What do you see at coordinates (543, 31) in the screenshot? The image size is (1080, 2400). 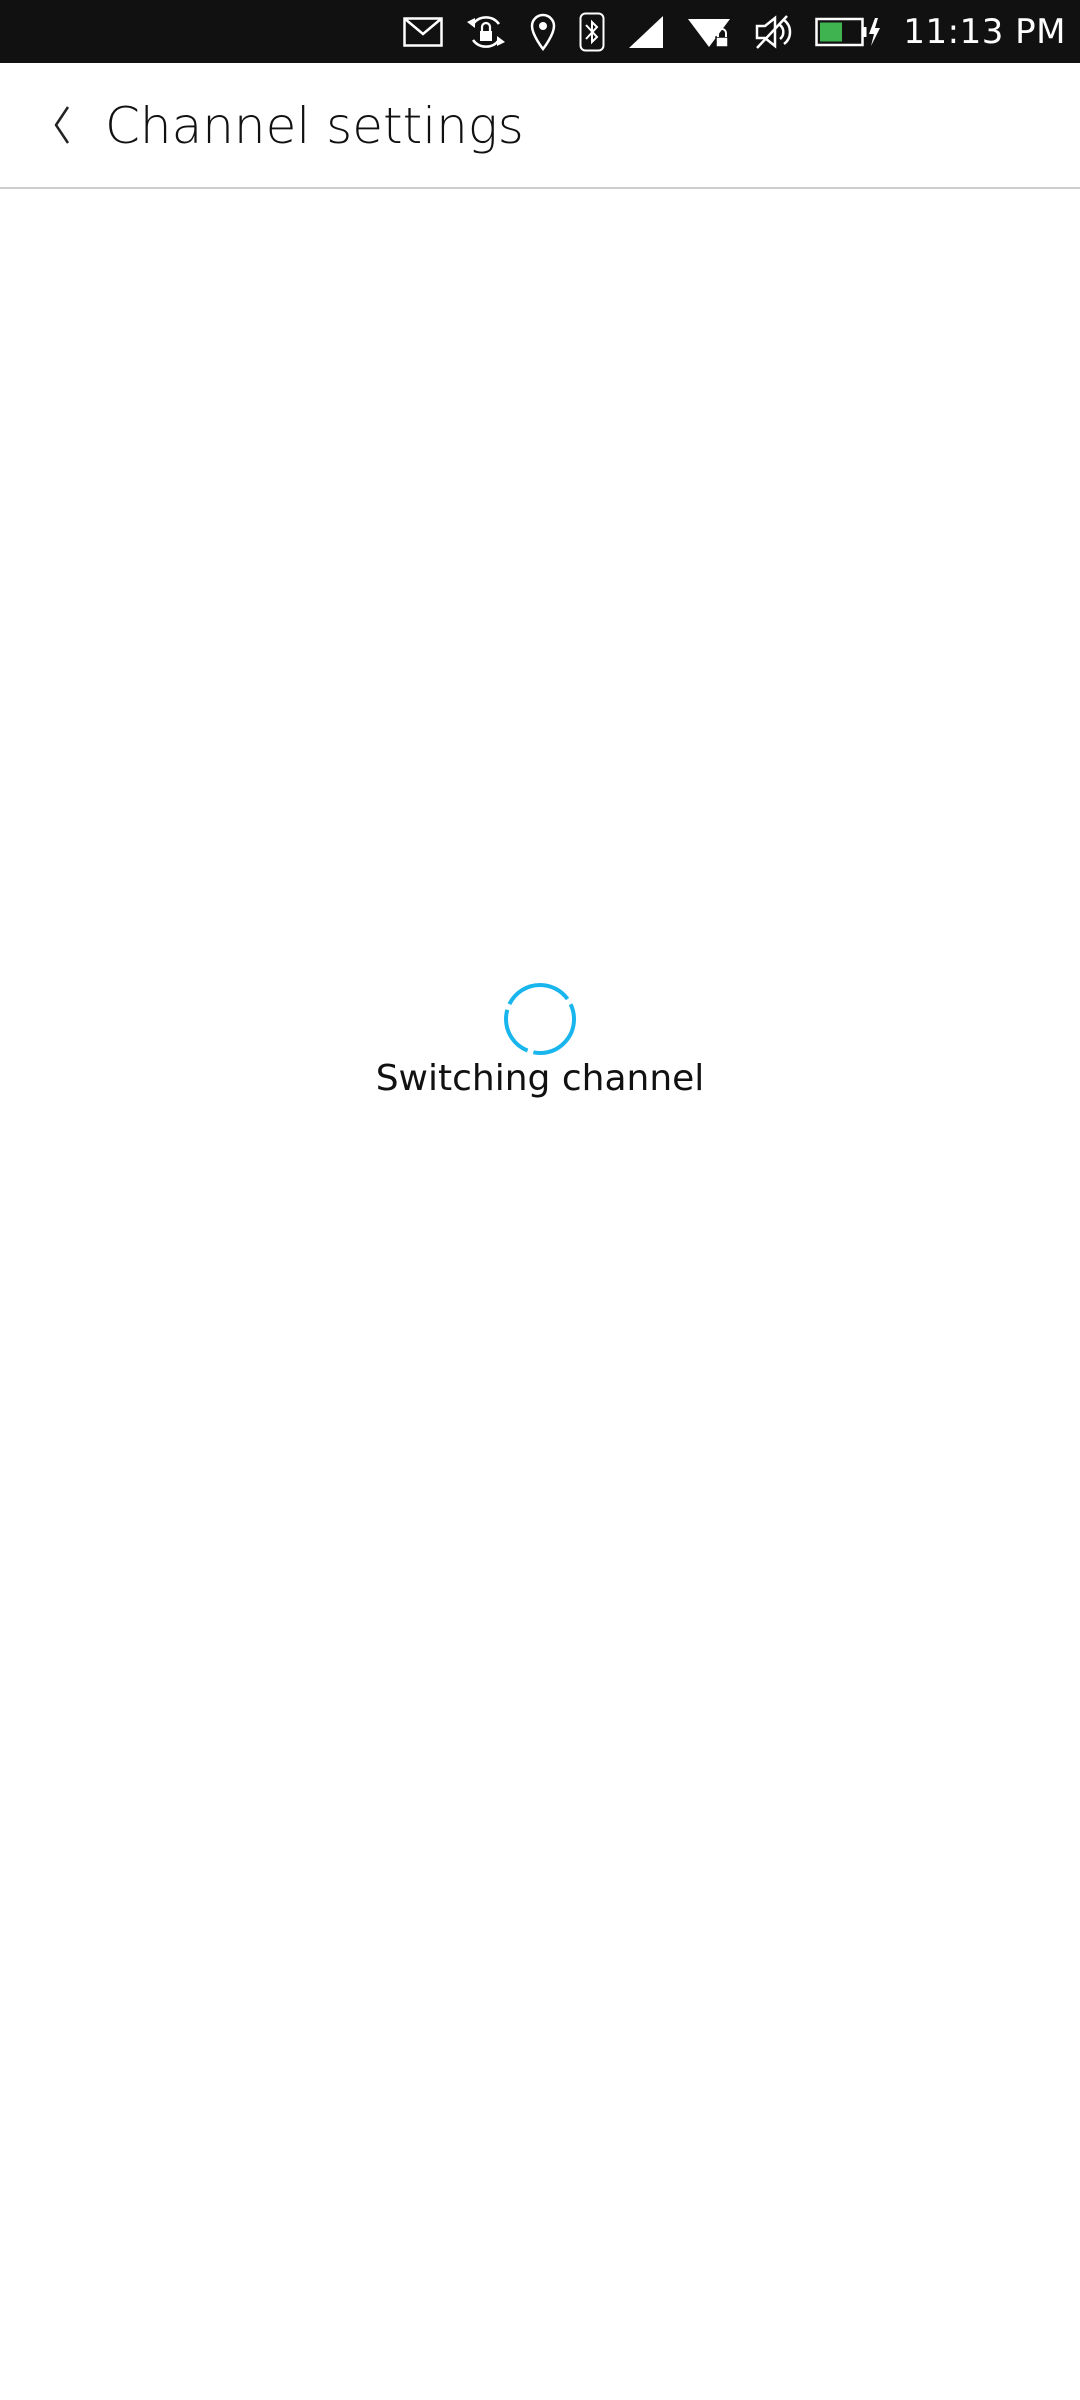 I see `location-icon` at bounding box center [543, 31].